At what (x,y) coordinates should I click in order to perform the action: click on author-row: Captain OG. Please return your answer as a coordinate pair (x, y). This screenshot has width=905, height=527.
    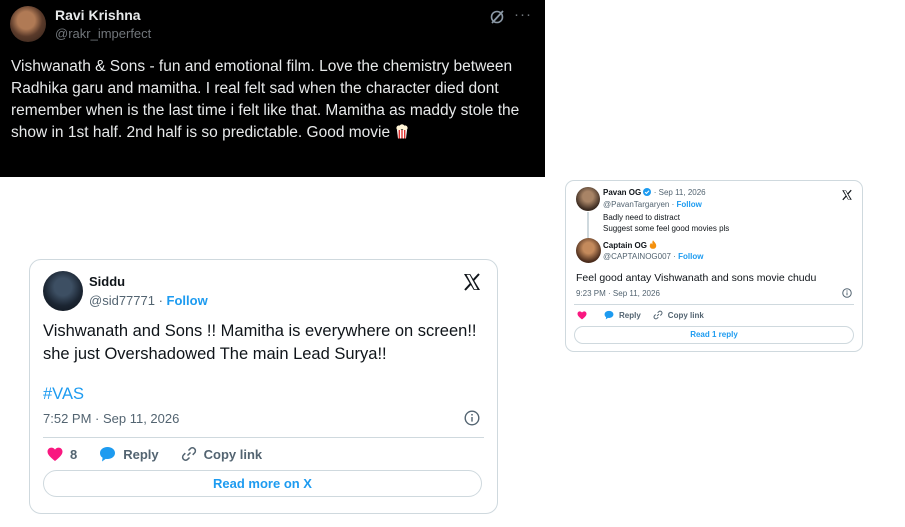
    Looking at the image, I should click on (630, 245).